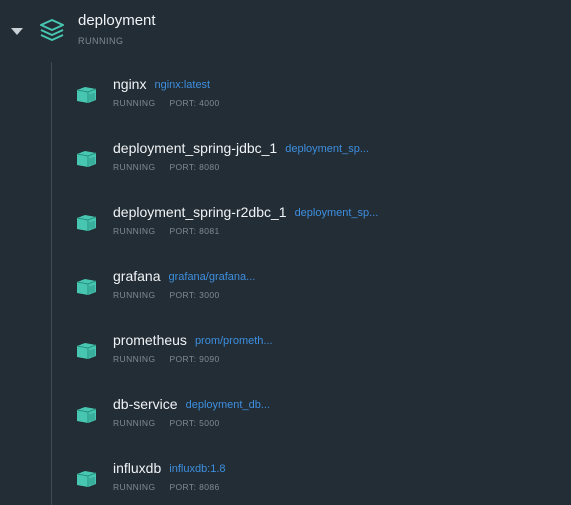 The height and width of the screenshot is (505, 571). Describe the element at coordinates (194, 231) in the screenshot. I see `container-port: PORT: 8081` at that location.